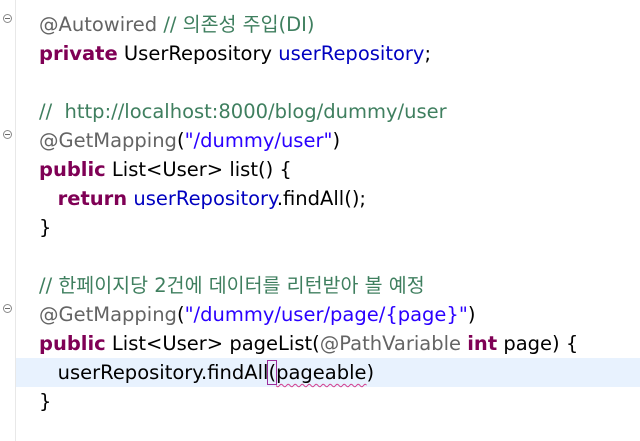  What do you see at coordinates (390, 343) in the screenshot?
I see `annotation: @PathVariable` at bounding box center [390, 343].